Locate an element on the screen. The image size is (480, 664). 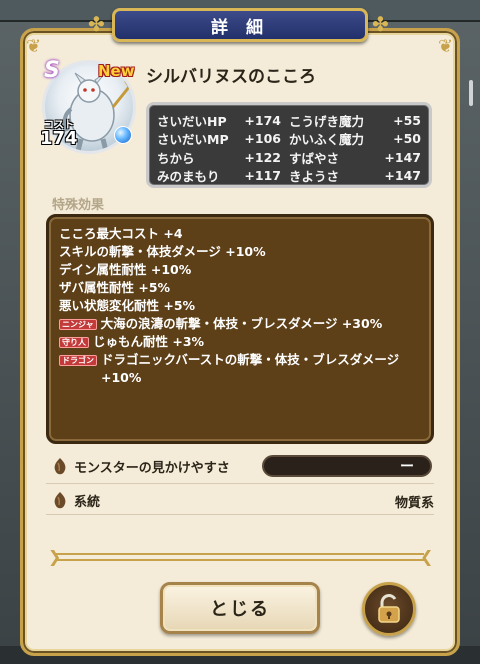
stat-value: +117 is located at coordinates (262, 176).